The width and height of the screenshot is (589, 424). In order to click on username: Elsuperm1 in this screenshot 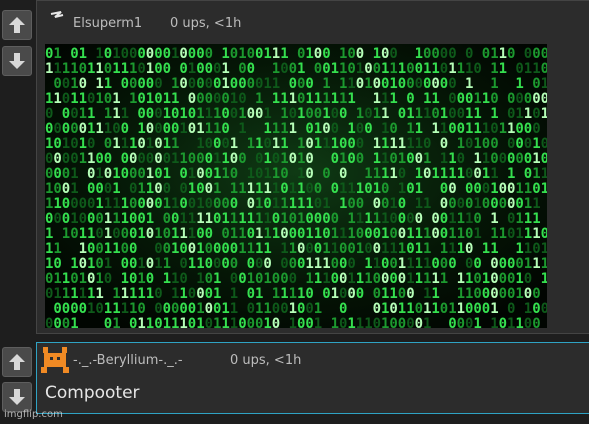, I will do `click(107, 23)`.